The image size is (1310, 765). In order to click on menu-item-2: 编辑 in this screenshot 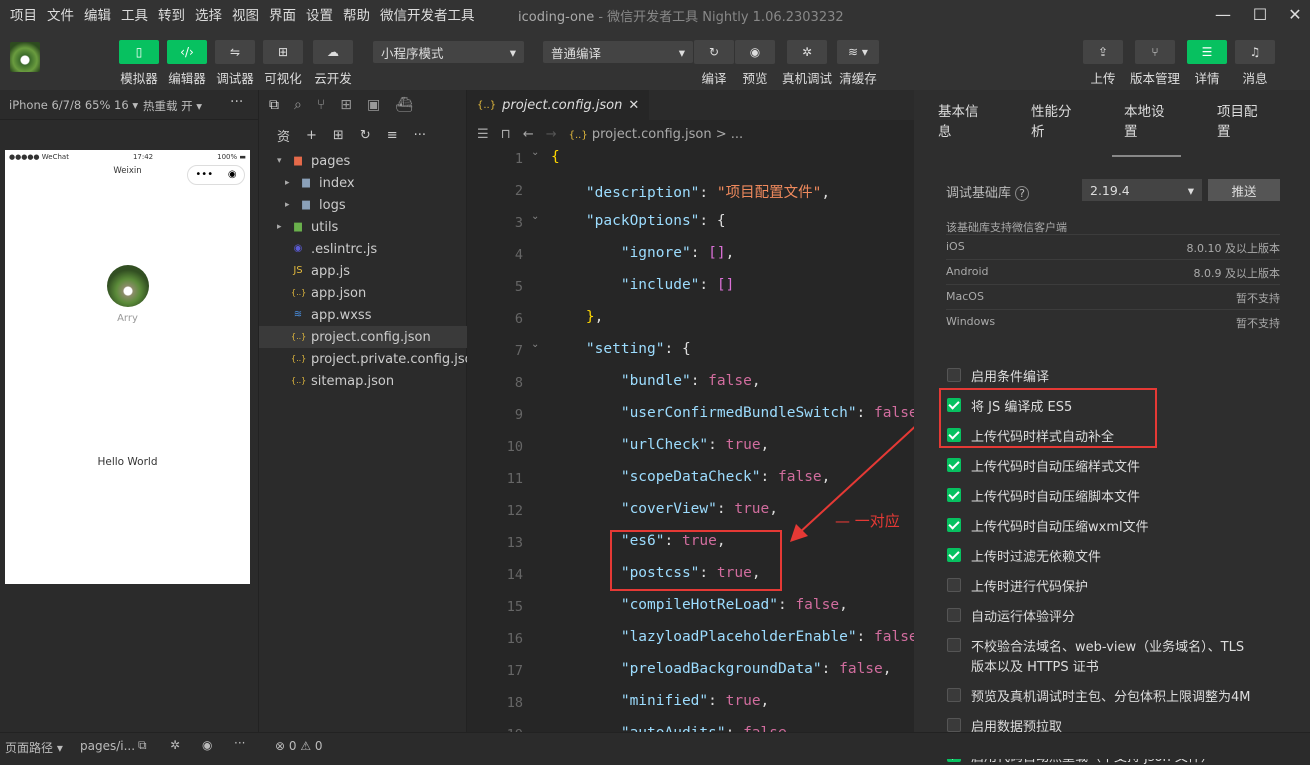, I will do `click(97, 14)`.